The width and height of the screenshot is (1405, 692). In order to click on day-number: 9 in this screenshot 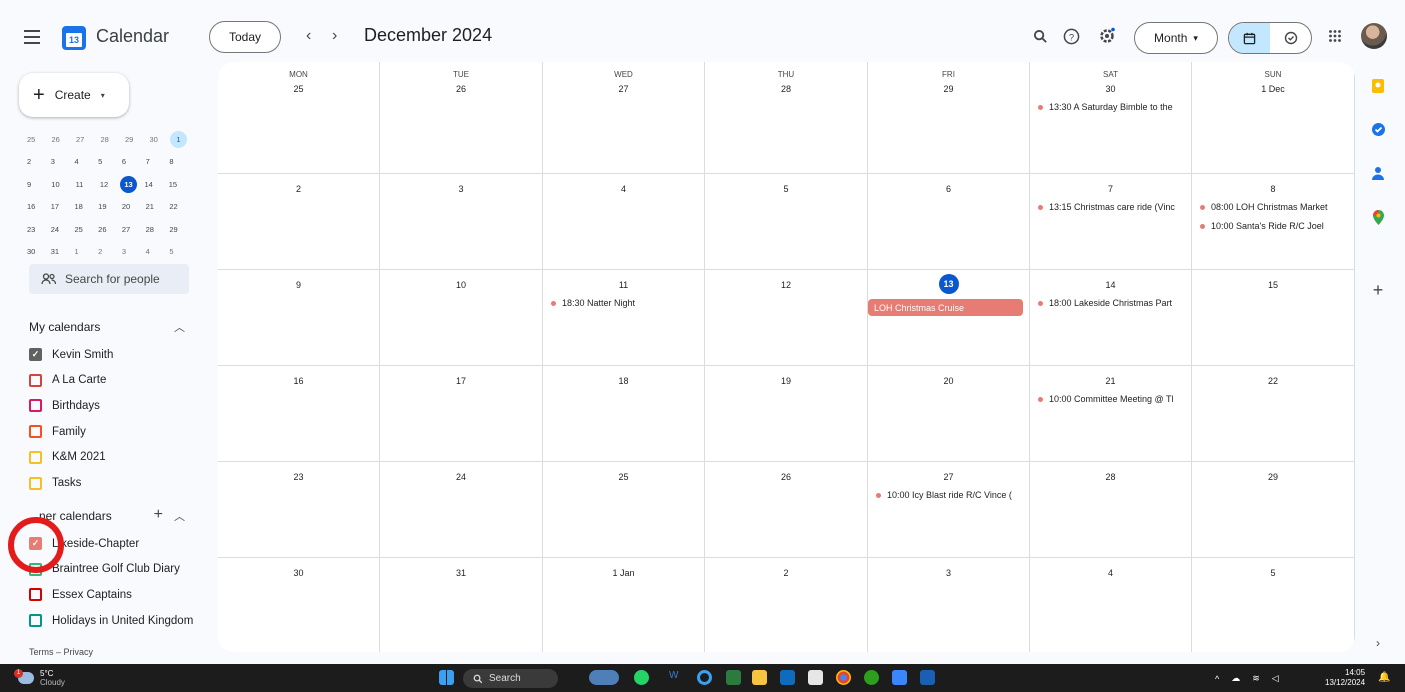, I will do `click(298, 285)`.